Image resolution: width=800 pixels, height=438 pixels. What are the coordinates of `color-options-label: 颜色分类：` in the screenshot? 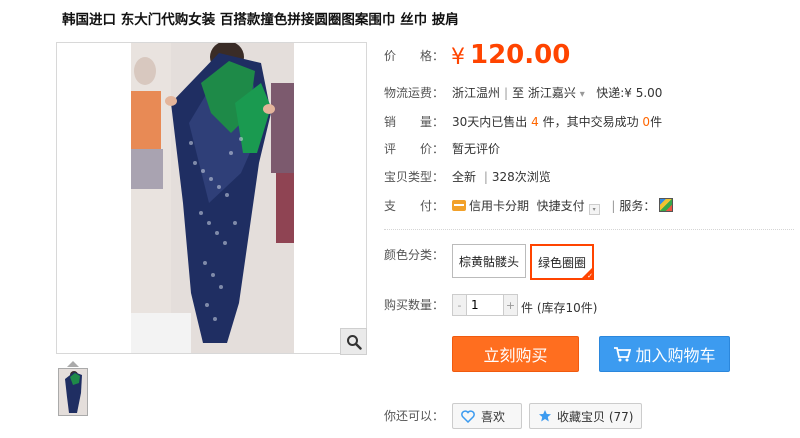 It's located at (414, 255).